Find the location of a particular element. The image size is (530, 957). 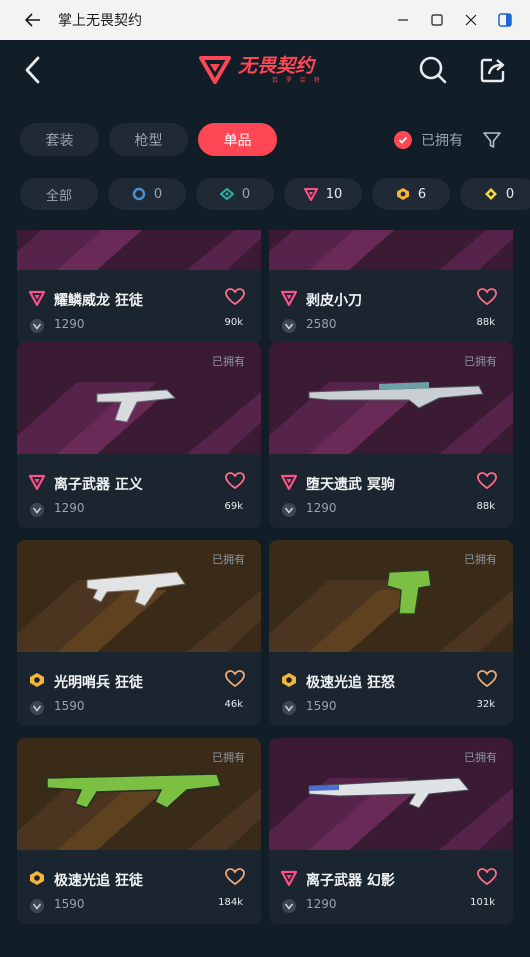

owned-filter-toggle: 已拥有 is located at coordinates (428, 140).